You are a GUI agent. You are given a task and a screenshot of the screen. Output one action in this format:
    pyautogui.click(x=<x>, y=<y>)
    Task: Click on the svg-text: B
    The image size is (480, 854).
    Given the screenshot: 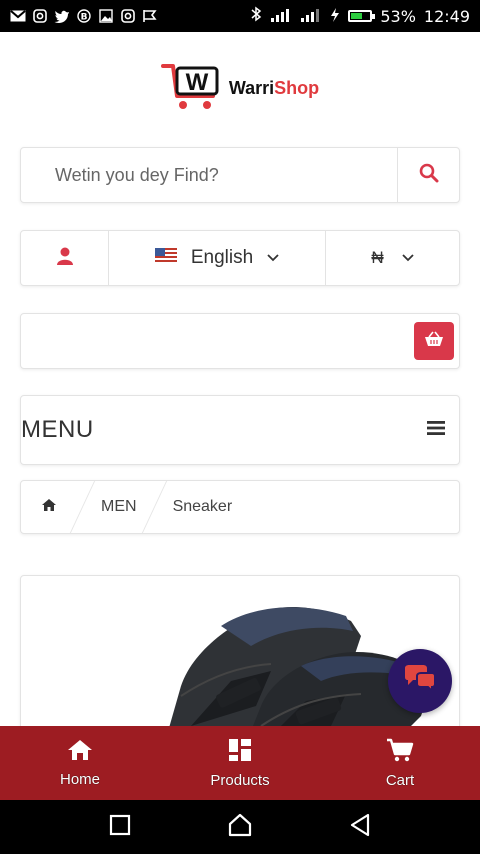 What is the action you would take?
    pyautogui.click(x=84, y=18)
    